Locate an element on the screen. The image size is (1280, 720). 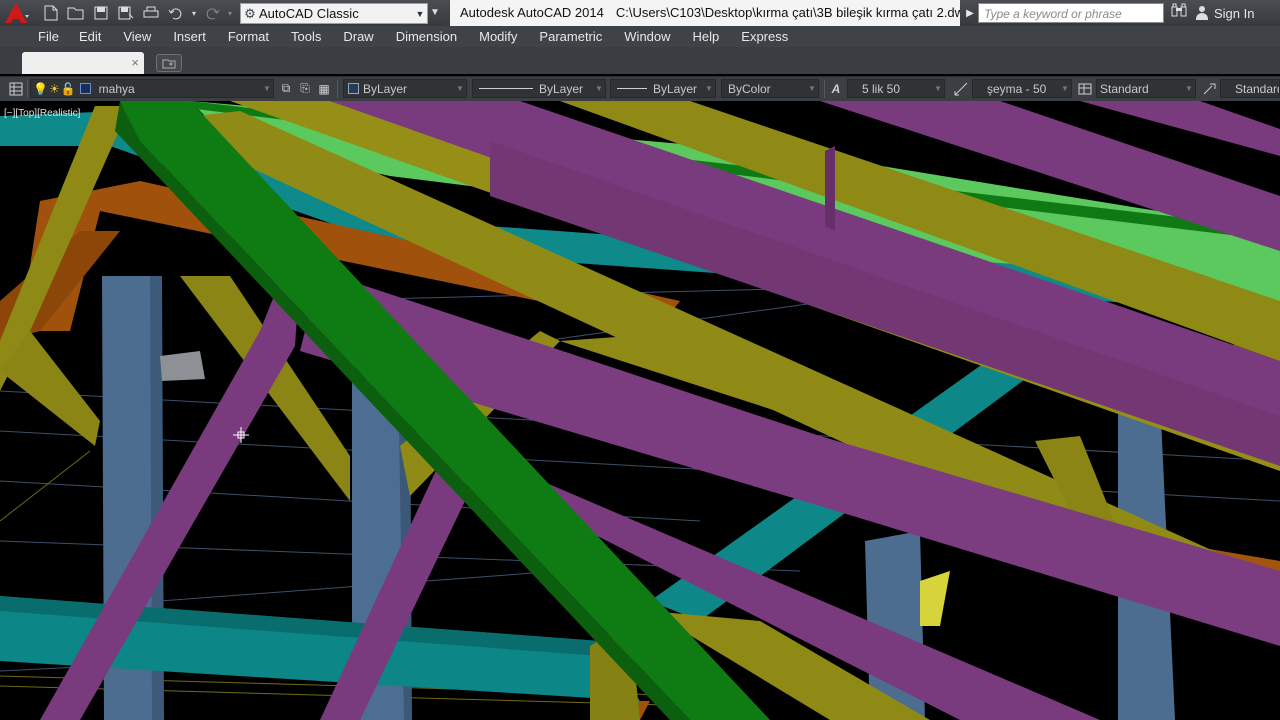
layer-dropdown: 💡 ☀ 🔓 mahya ▼ is located at coordinates (152, 88).